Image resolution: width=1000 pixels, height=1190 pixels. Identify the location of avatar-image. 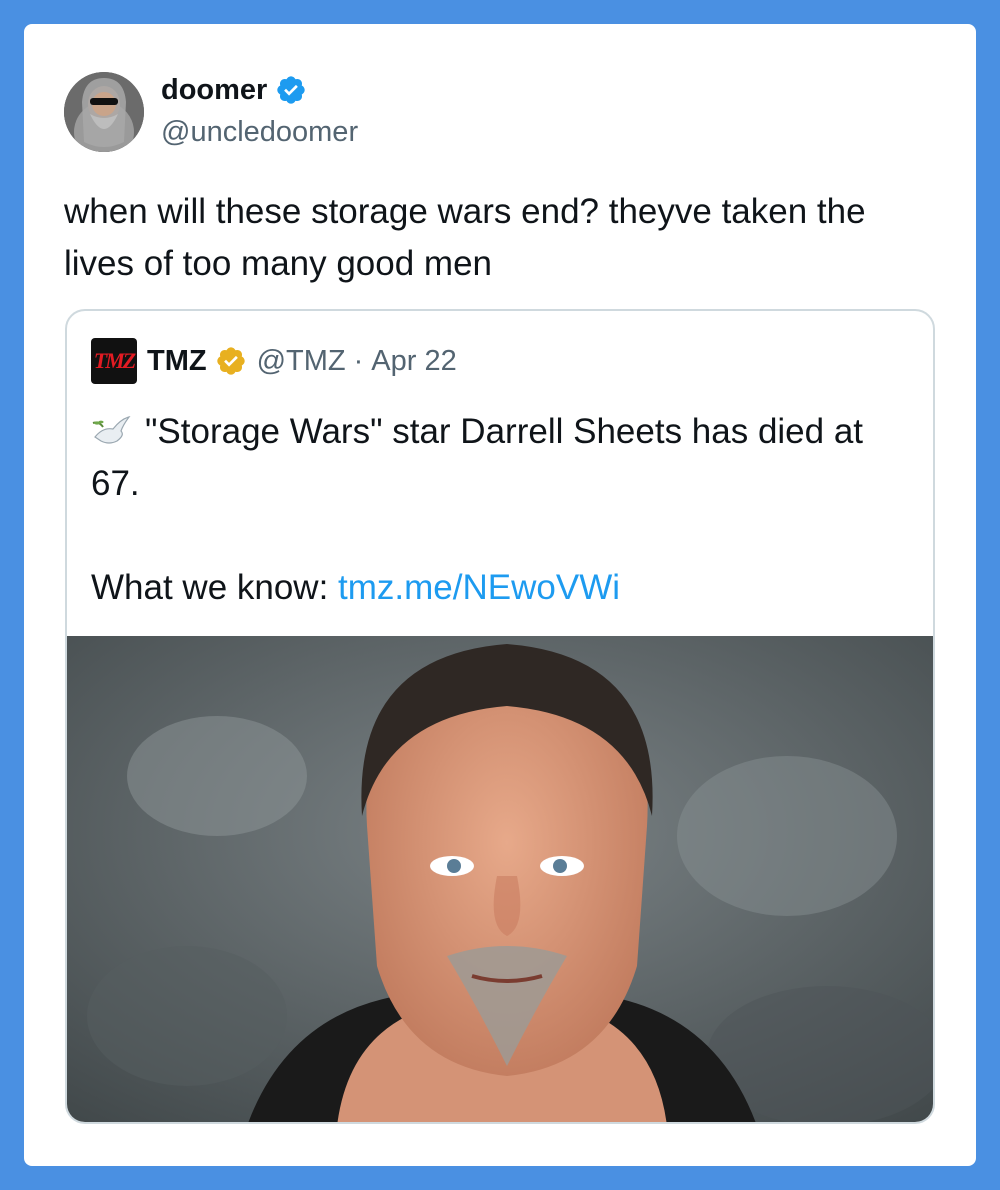
(104, 112).